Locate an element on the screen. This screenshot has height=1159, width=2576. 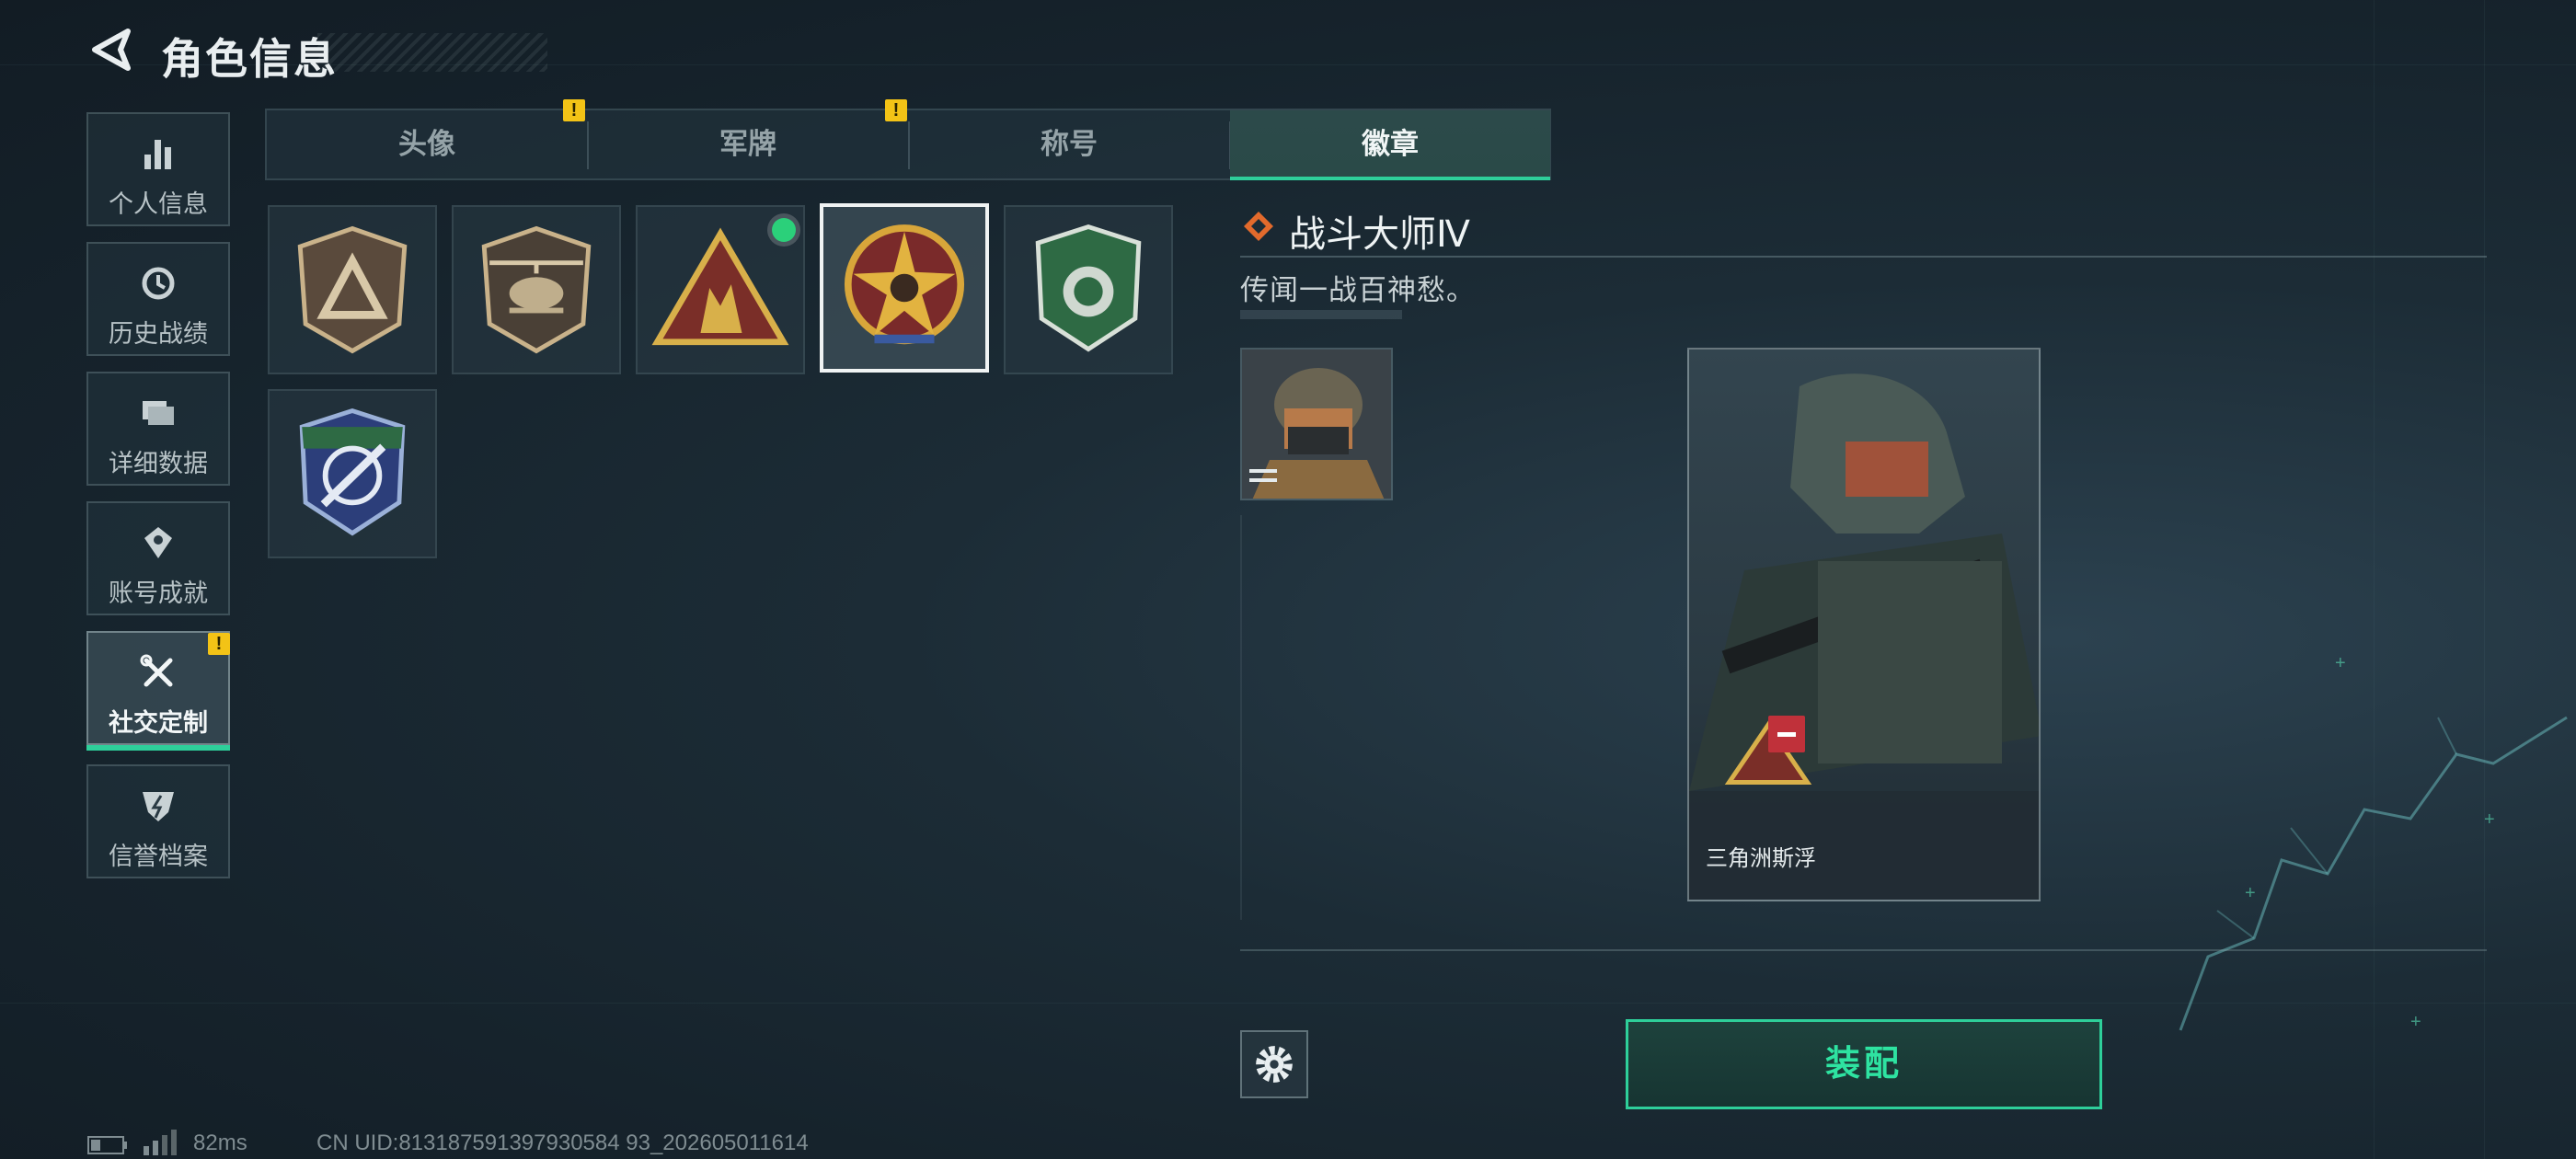
tab-title: 称号 is located at coordinates (1069, 144).